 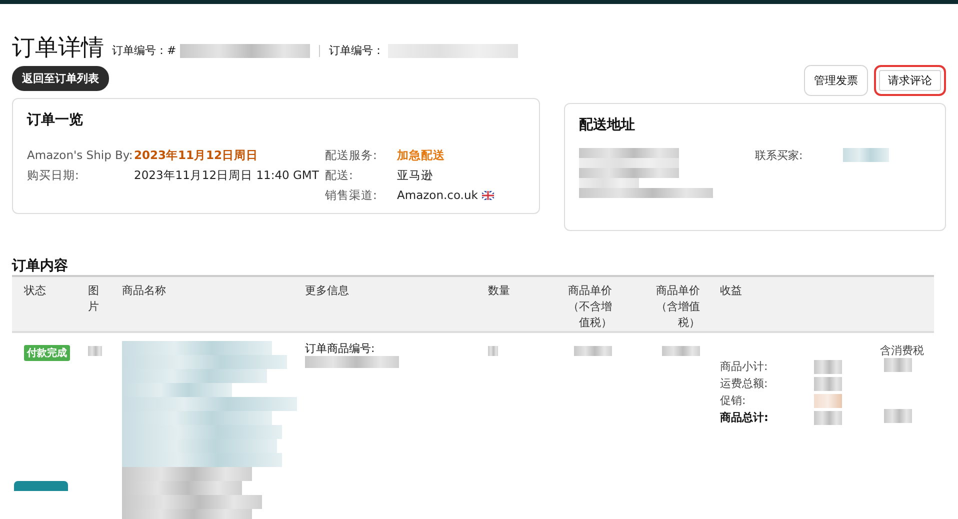 I want to click on column-header: 数量, so click(x=499, y=291).